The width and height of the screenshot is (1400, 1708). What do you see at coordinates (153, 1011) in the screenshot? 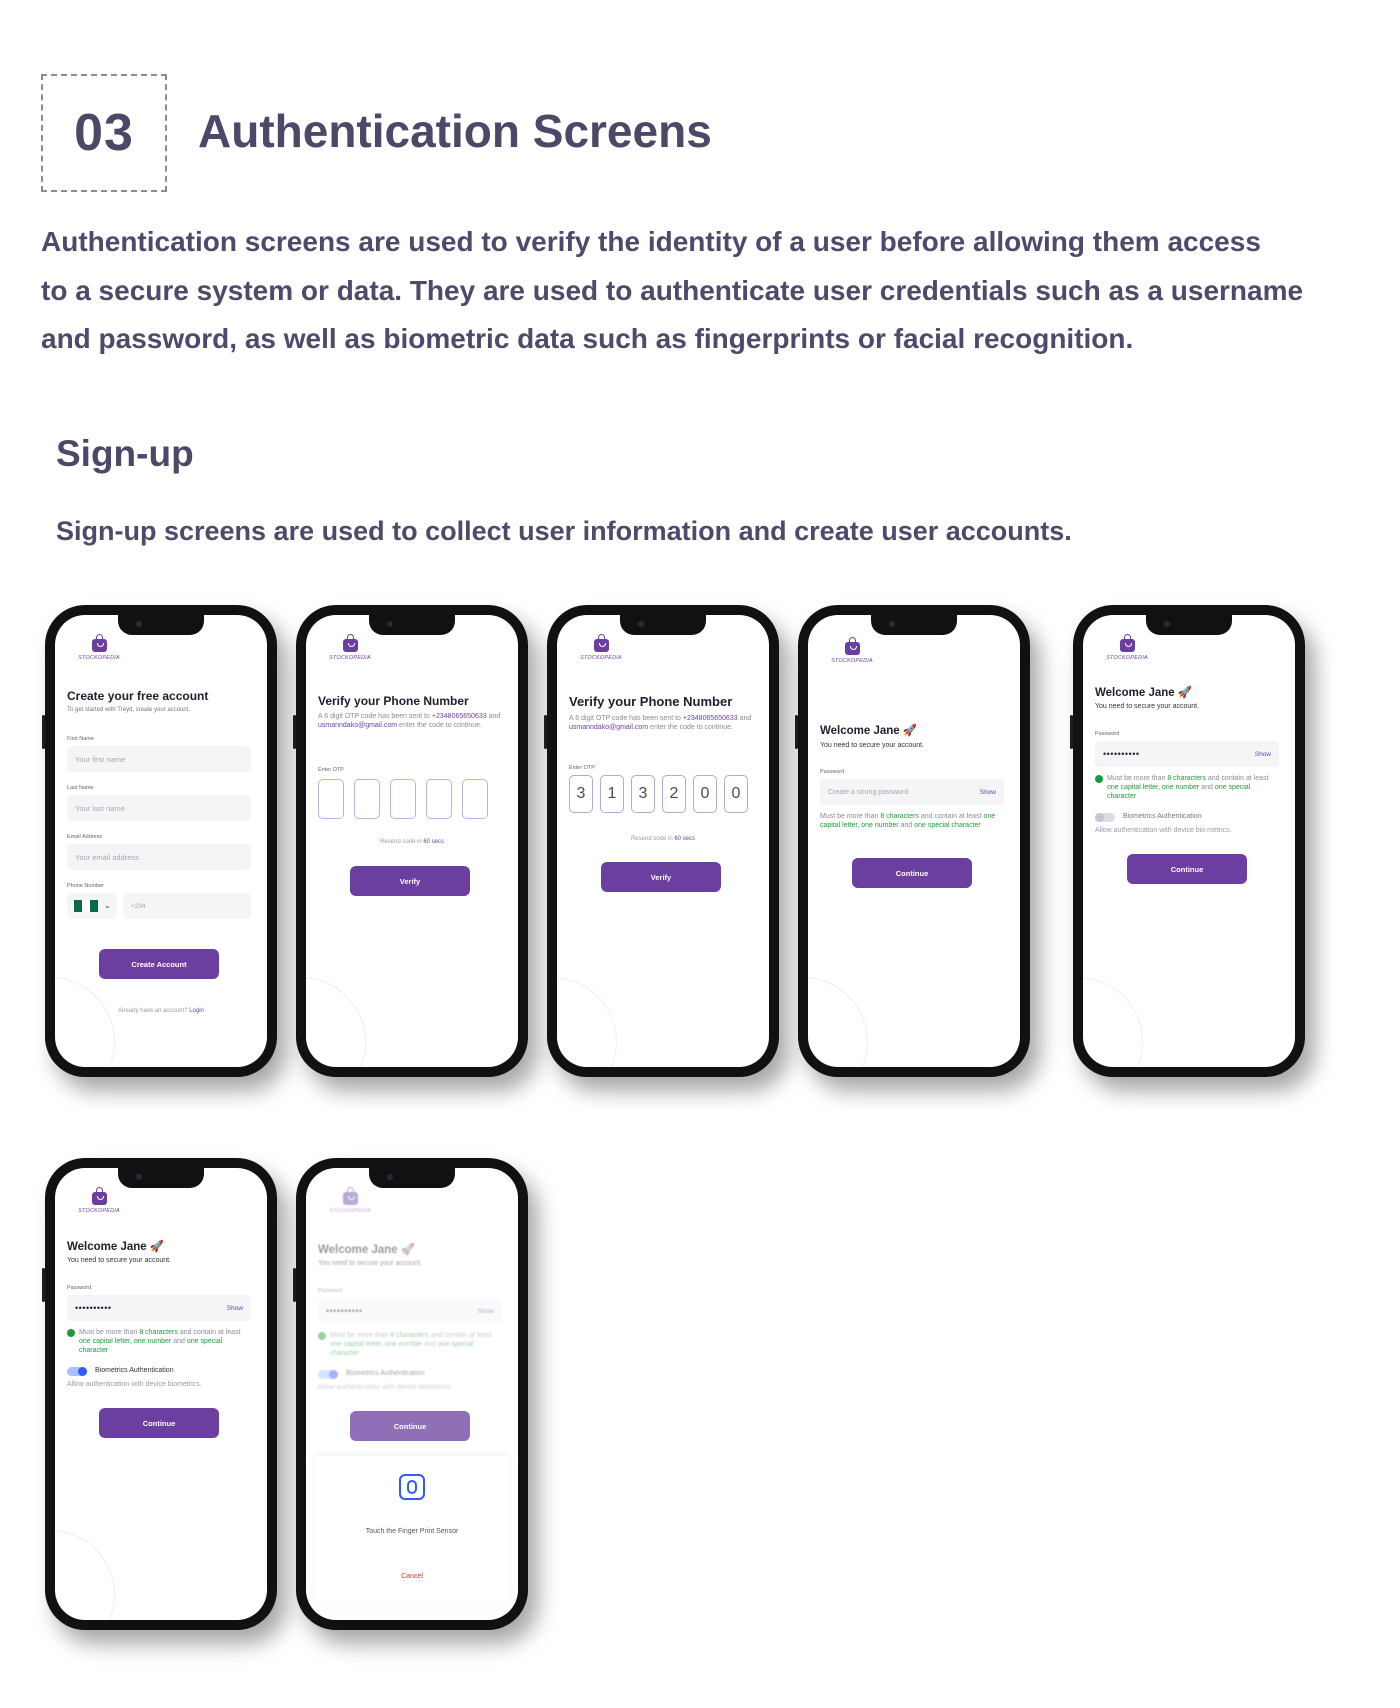
I see `login-prompt: Already have an account?` at bounding box center [153, 1011].